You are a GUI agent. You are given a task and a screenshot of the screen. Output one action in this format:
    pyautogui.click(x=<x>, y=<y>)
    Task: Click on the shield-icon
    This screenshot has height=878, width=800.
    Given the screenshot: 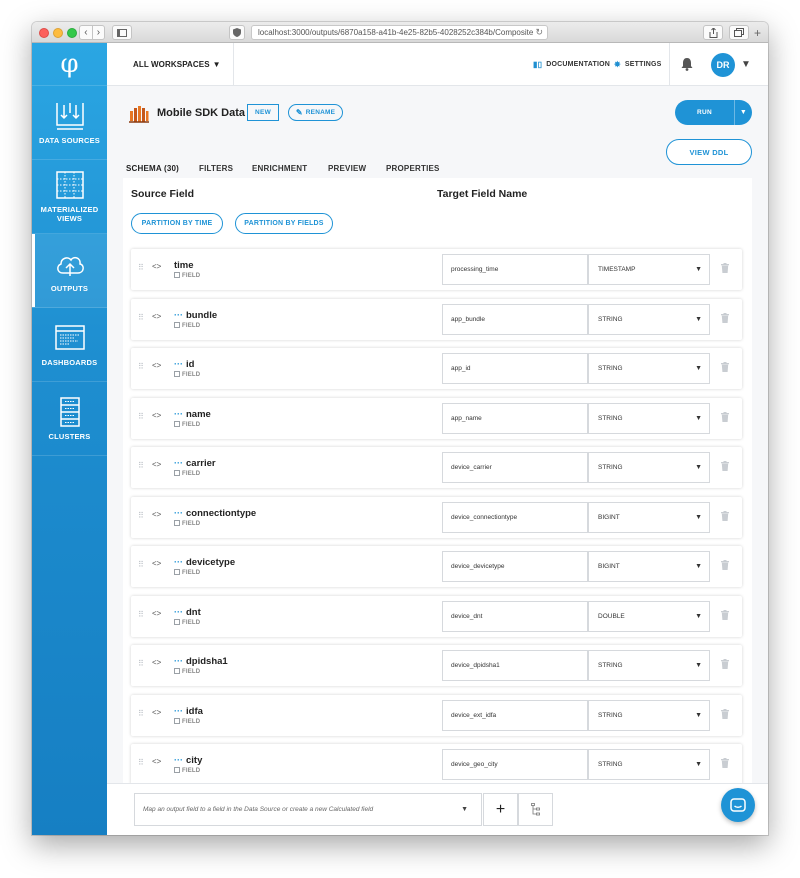 What is the action you would take?
    pyautogui.click(x=237, y=32)
    